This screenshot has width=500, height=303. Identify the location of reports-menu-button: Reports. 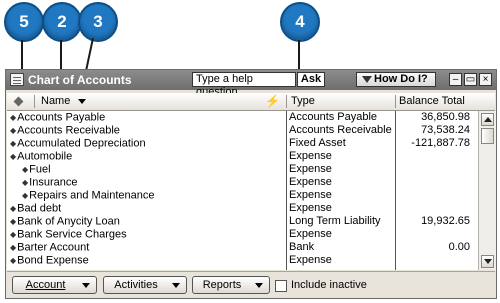
(231, 285).